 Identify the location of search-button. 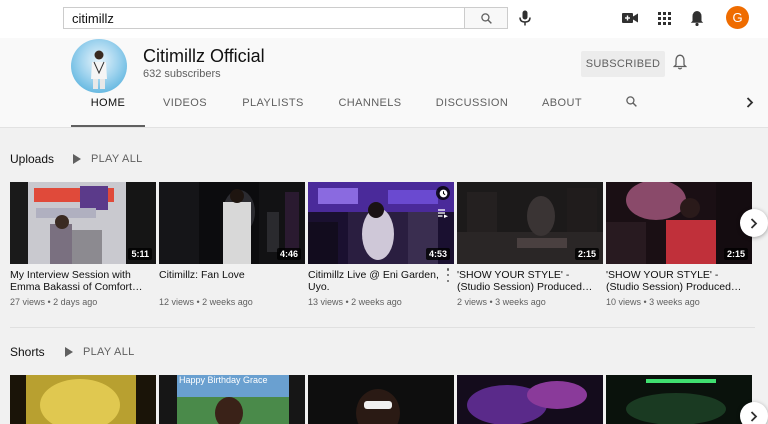
(486, 18).